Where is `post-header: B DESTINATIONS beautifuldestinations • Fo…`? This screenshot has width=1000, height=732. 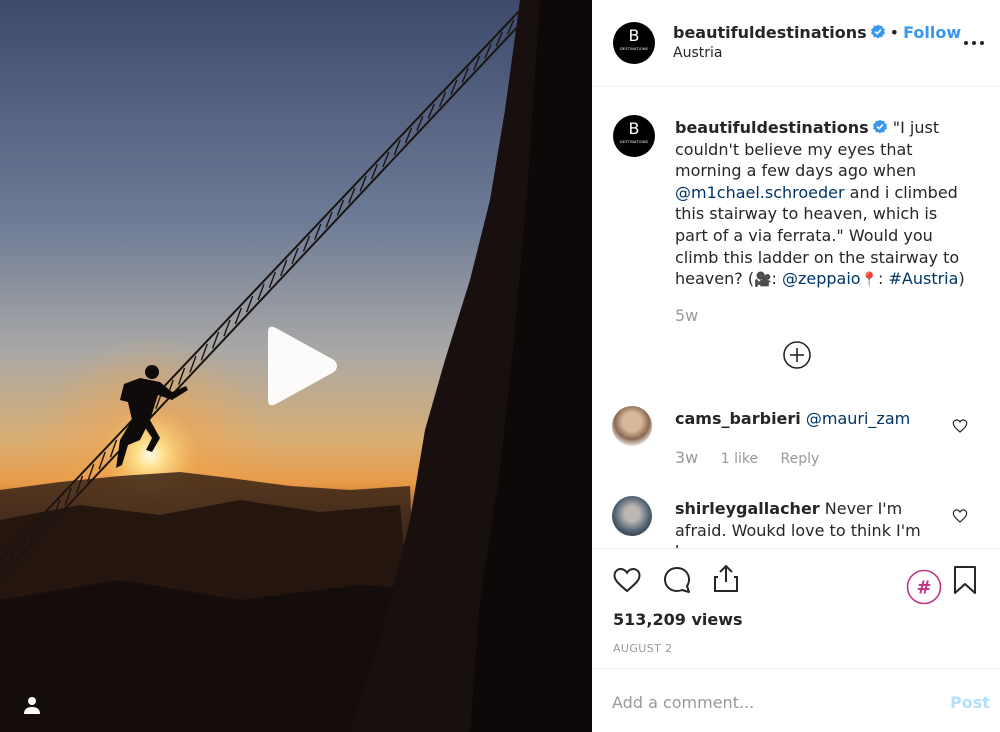 post-header: B DESTINATIONS beautifuldestinations • Fo… is located at coordinates (796, 43).